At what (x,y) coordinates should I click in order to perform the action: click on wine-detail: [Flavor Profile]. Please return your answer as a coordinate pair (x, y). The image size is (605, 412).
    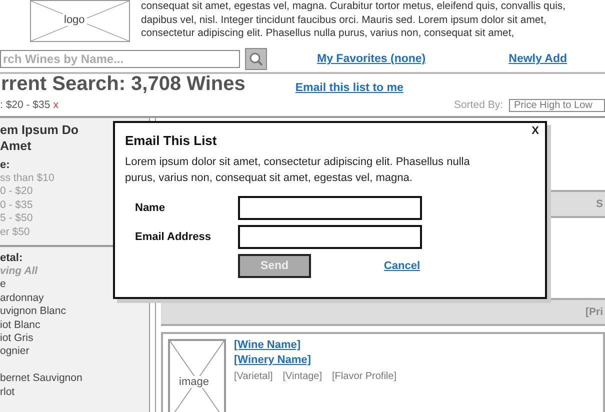
    Looking at the image, I should click on (364, 376).